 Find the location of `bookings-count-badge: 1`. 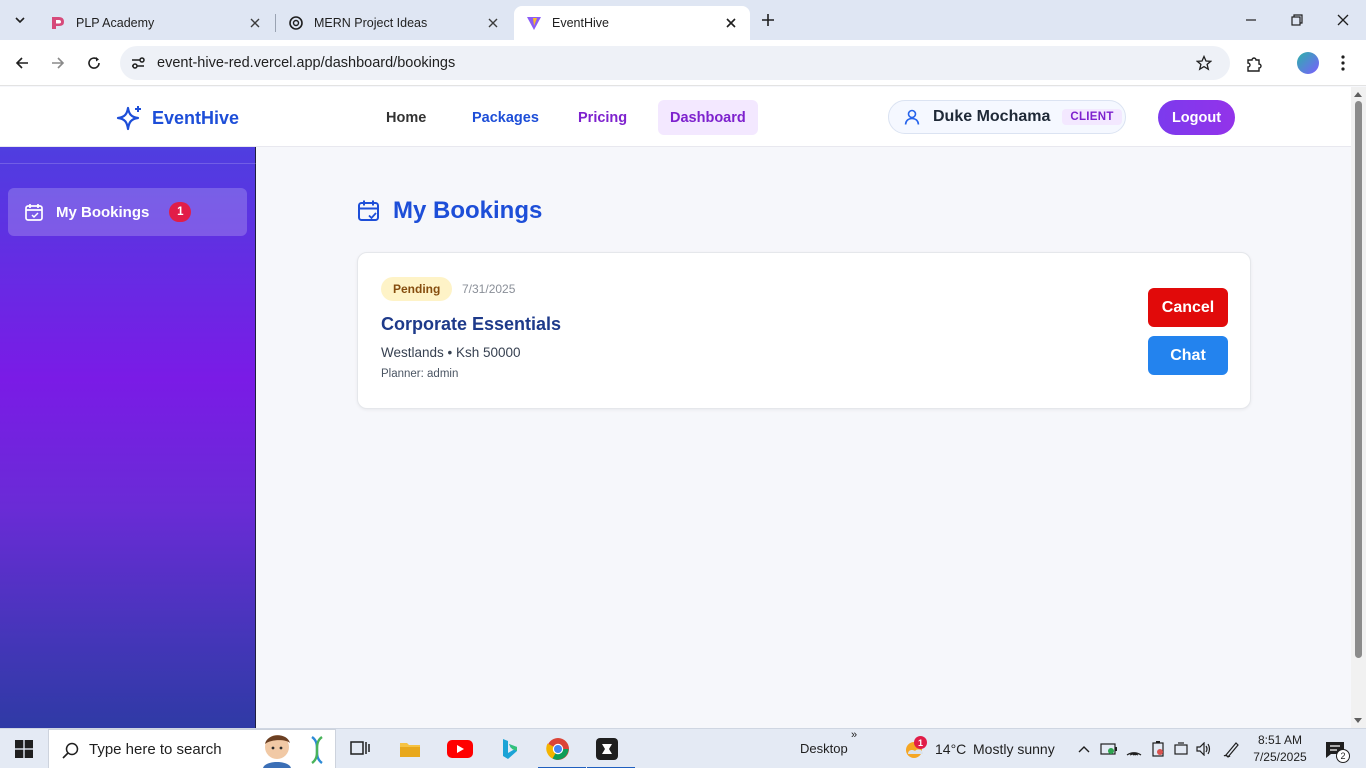

bookings-count-badge: 1 is located at coordinates (180, 212).